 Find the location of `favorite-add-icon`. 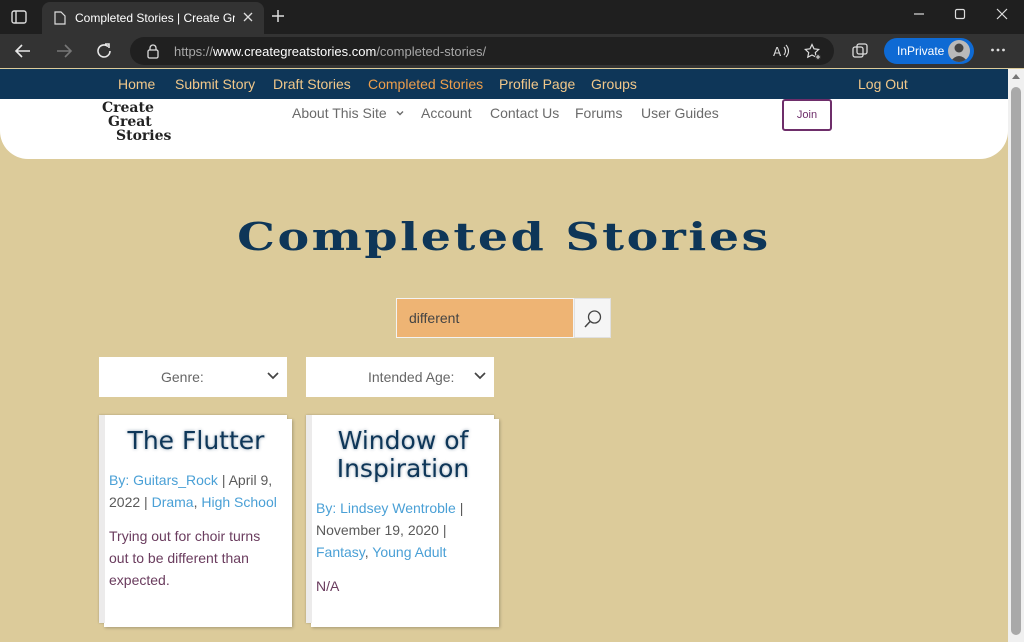

favorite-add-icon is located at coordinates (813, 52).